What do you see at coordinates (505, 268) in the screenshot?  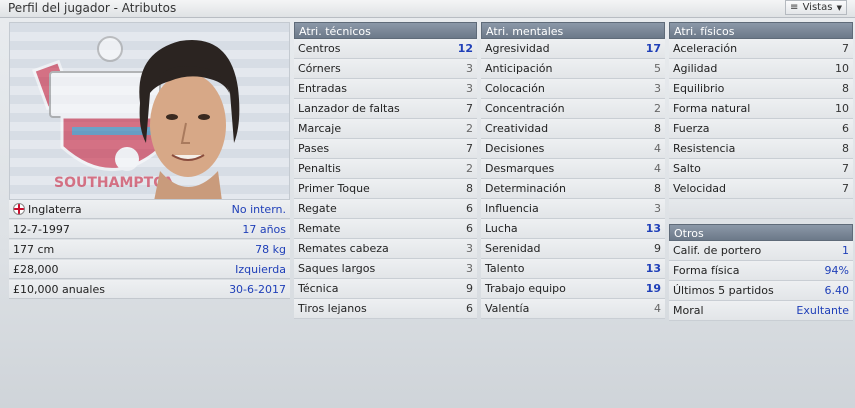 I see `mental-attribute-name: Talento` at bounding box center [505, 268].